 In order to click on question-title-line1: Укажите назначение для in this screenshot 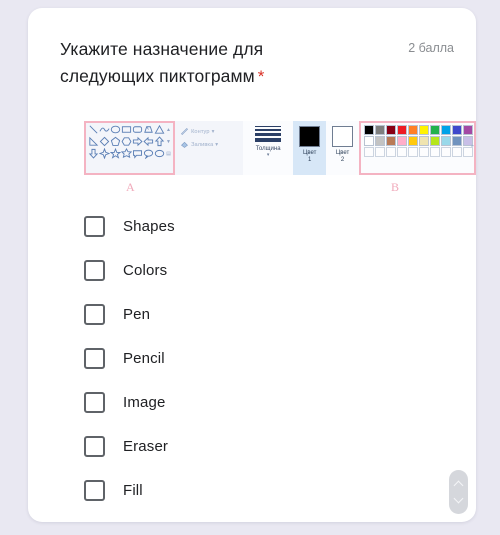, I will do `click(162, 49)`.